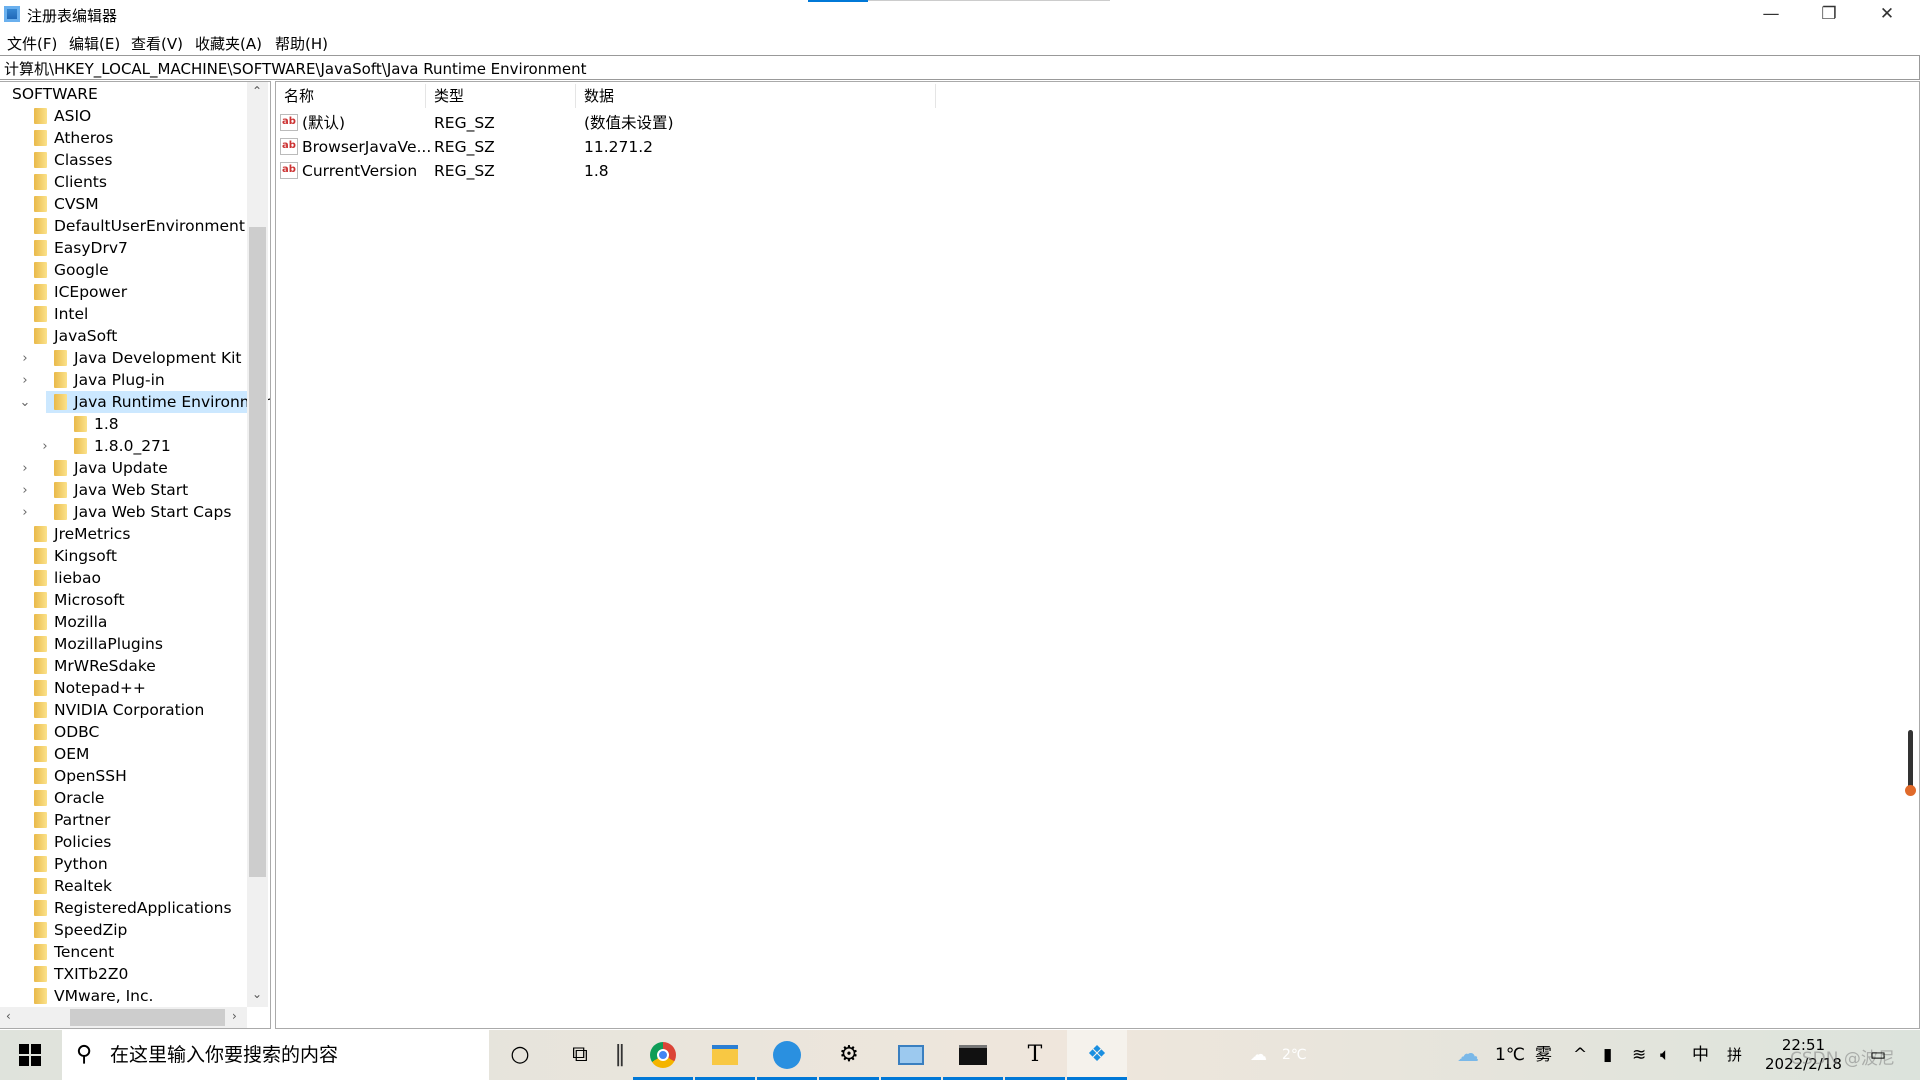 The height and width of the screenshot is (1085, 1920). What do you see at coordinates (257, 994) in the screenshot?
I see `scroll-down-icon: ⌄` at bounding box center [257, 994].